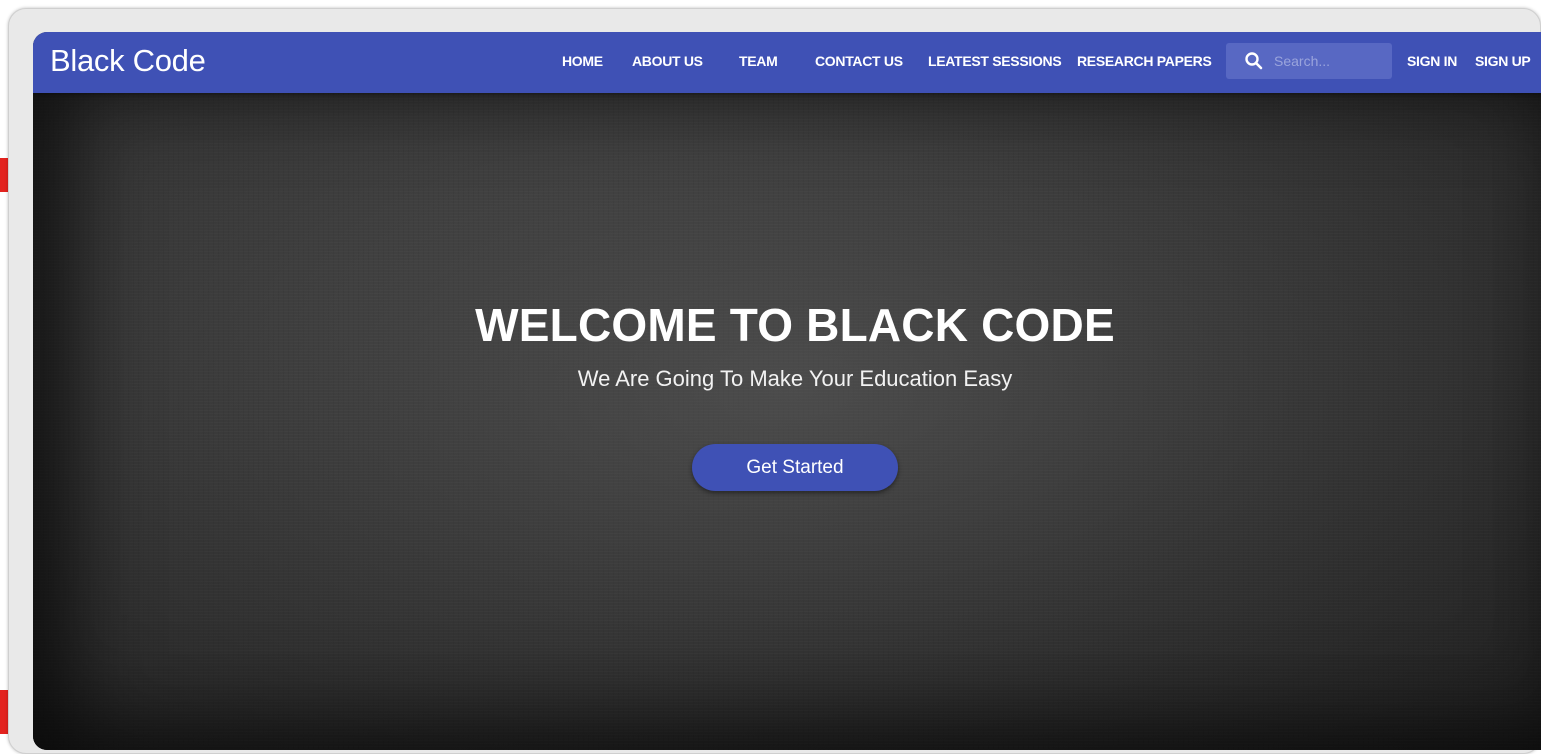 This screenshot has width=1541, height=754. What do you see at coordinates (795, 467) in the screenshot?
I see `get-started-button: Get Started` at bounding box center [795, 467].